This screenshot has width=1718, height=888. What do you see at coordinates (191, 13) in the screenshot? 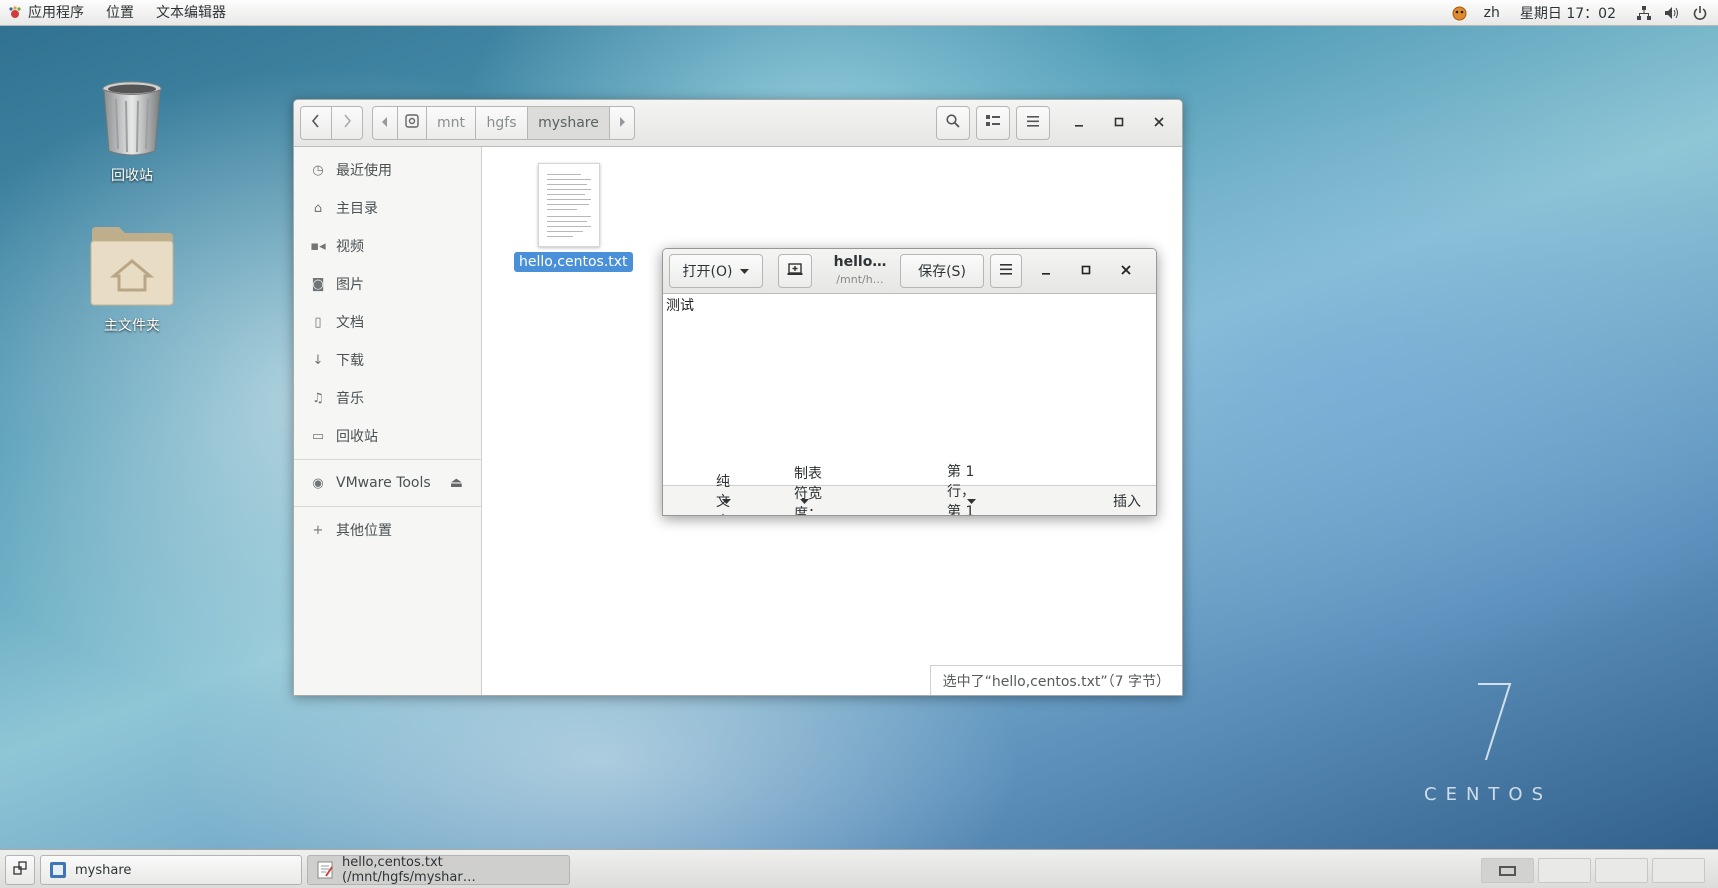
I see `text-editor-app-menu: 文本编辑器` at bounding box center [191, 13].